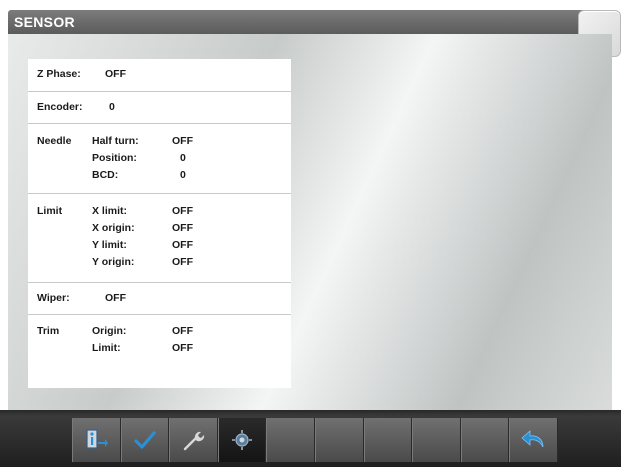 The height and width of the screenshot is (467, 621). What do you see at coordinates (182, 262) in the screenshot?
I see `y-origin-value: OFF` at bounding box center [182, 262].